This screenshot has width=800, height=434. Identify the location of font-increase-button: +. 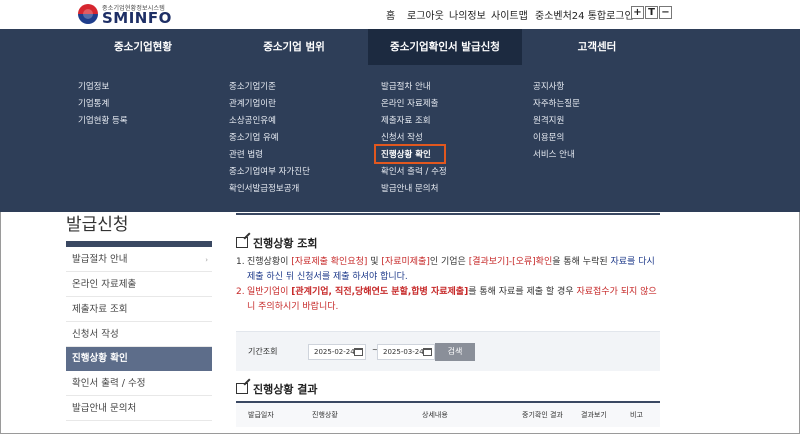
(637, 12).